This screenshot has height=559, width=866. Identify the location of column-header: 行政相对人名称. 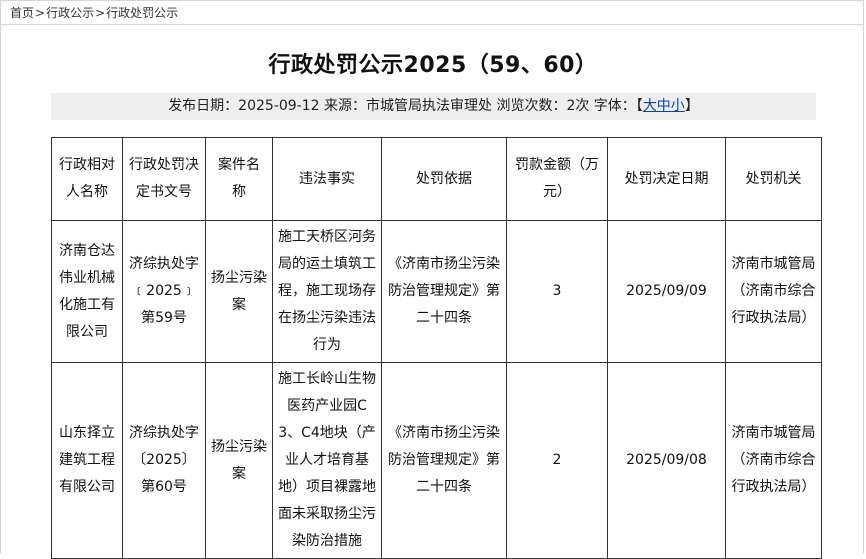
(87, 179).